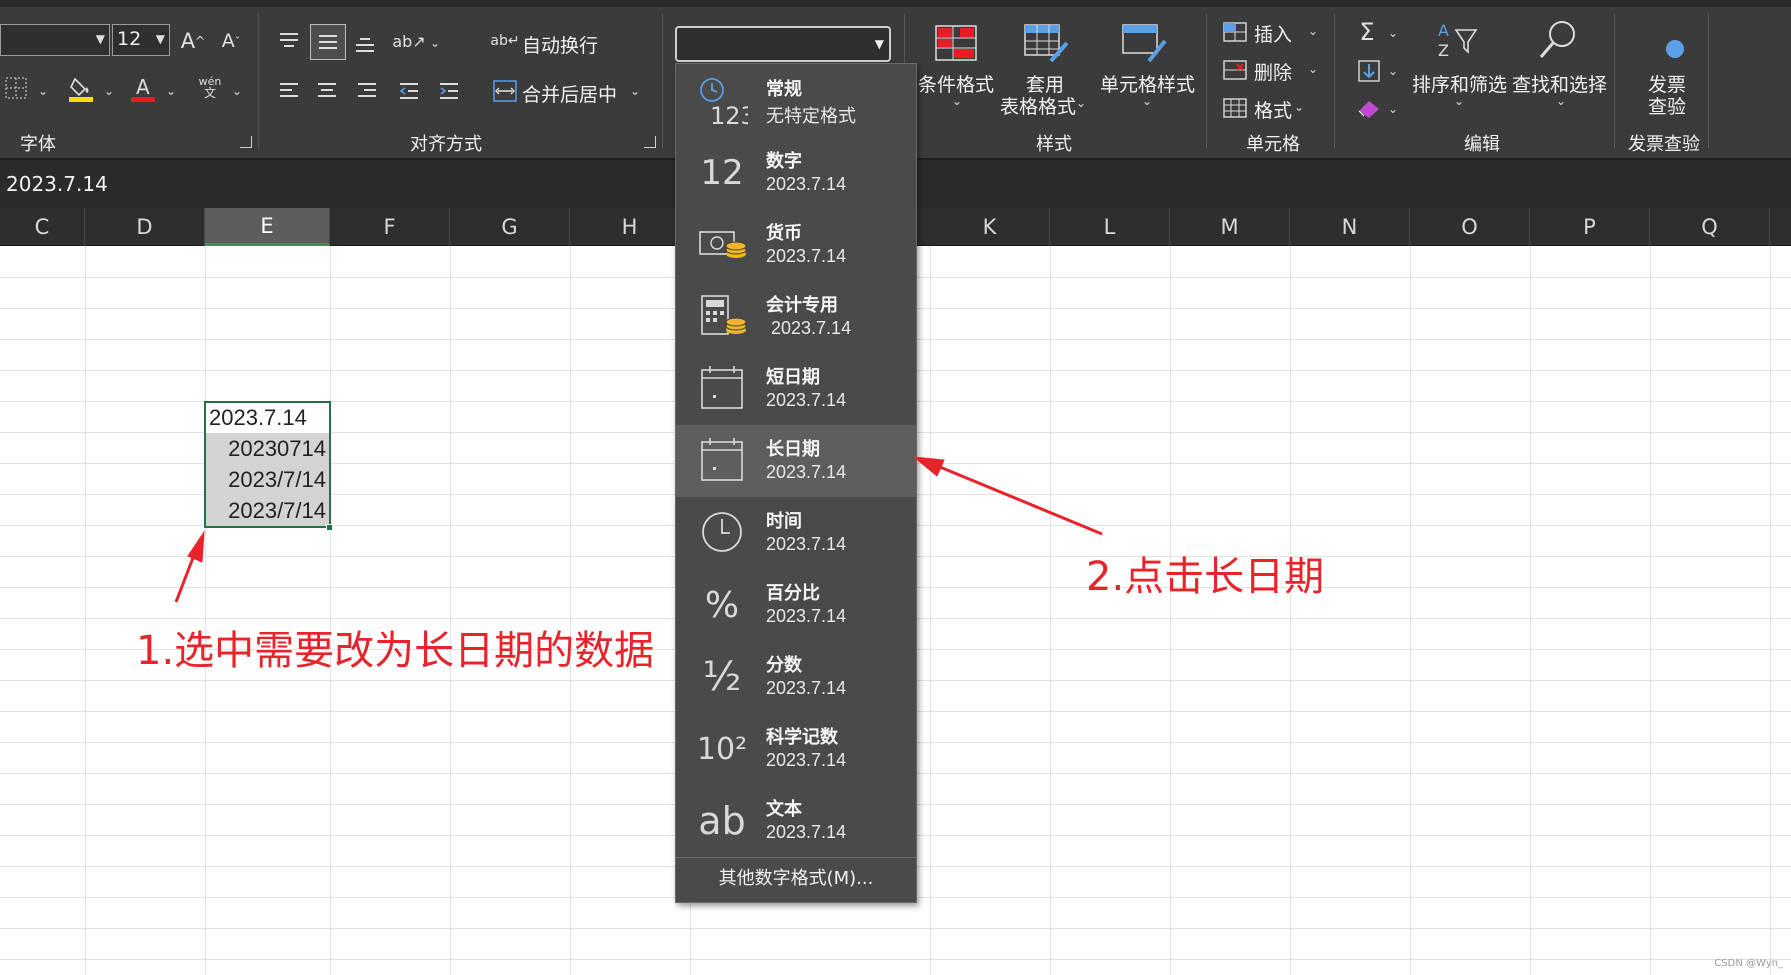 The image size is (1791, 975). Describe the element at coordinates (796, 821) in the screenshot. I see `format-item-text: ab 文本 2023.7.14` at that location.